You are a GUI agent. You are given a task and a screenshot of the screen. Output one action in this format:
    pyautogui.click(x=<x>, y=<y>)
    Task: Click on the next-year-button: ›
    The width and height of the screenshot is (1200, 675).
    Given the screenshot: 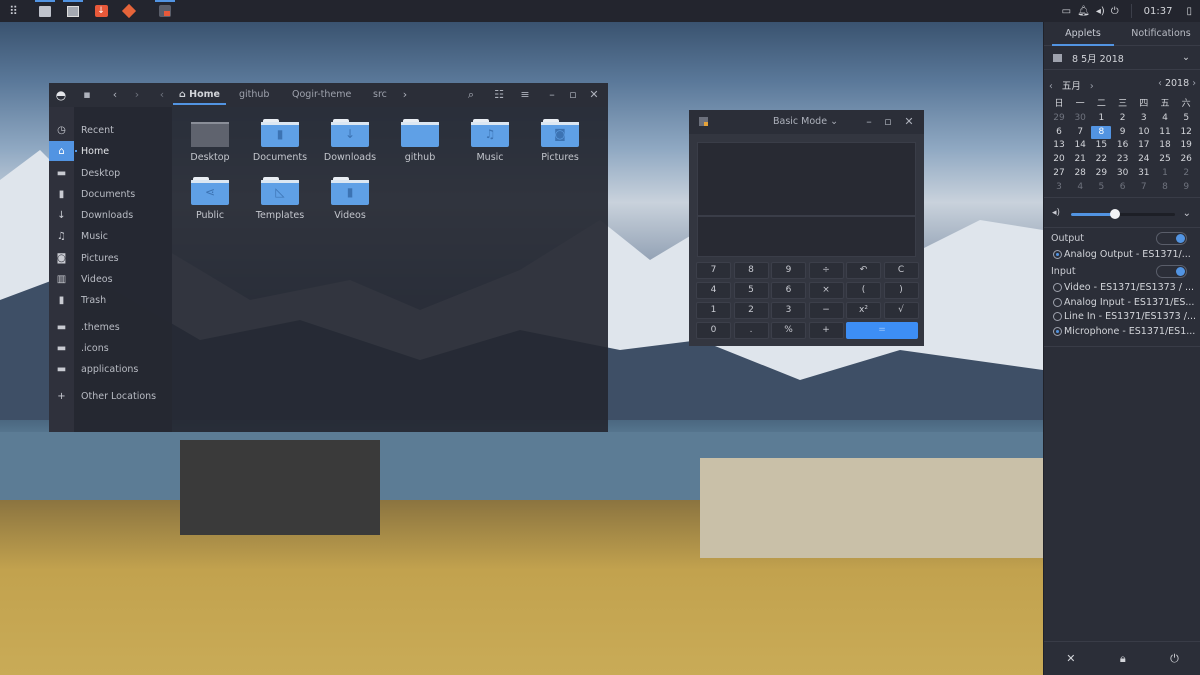 What is the action you would take?
    pyautogui.click(x=1194, y=83)
    